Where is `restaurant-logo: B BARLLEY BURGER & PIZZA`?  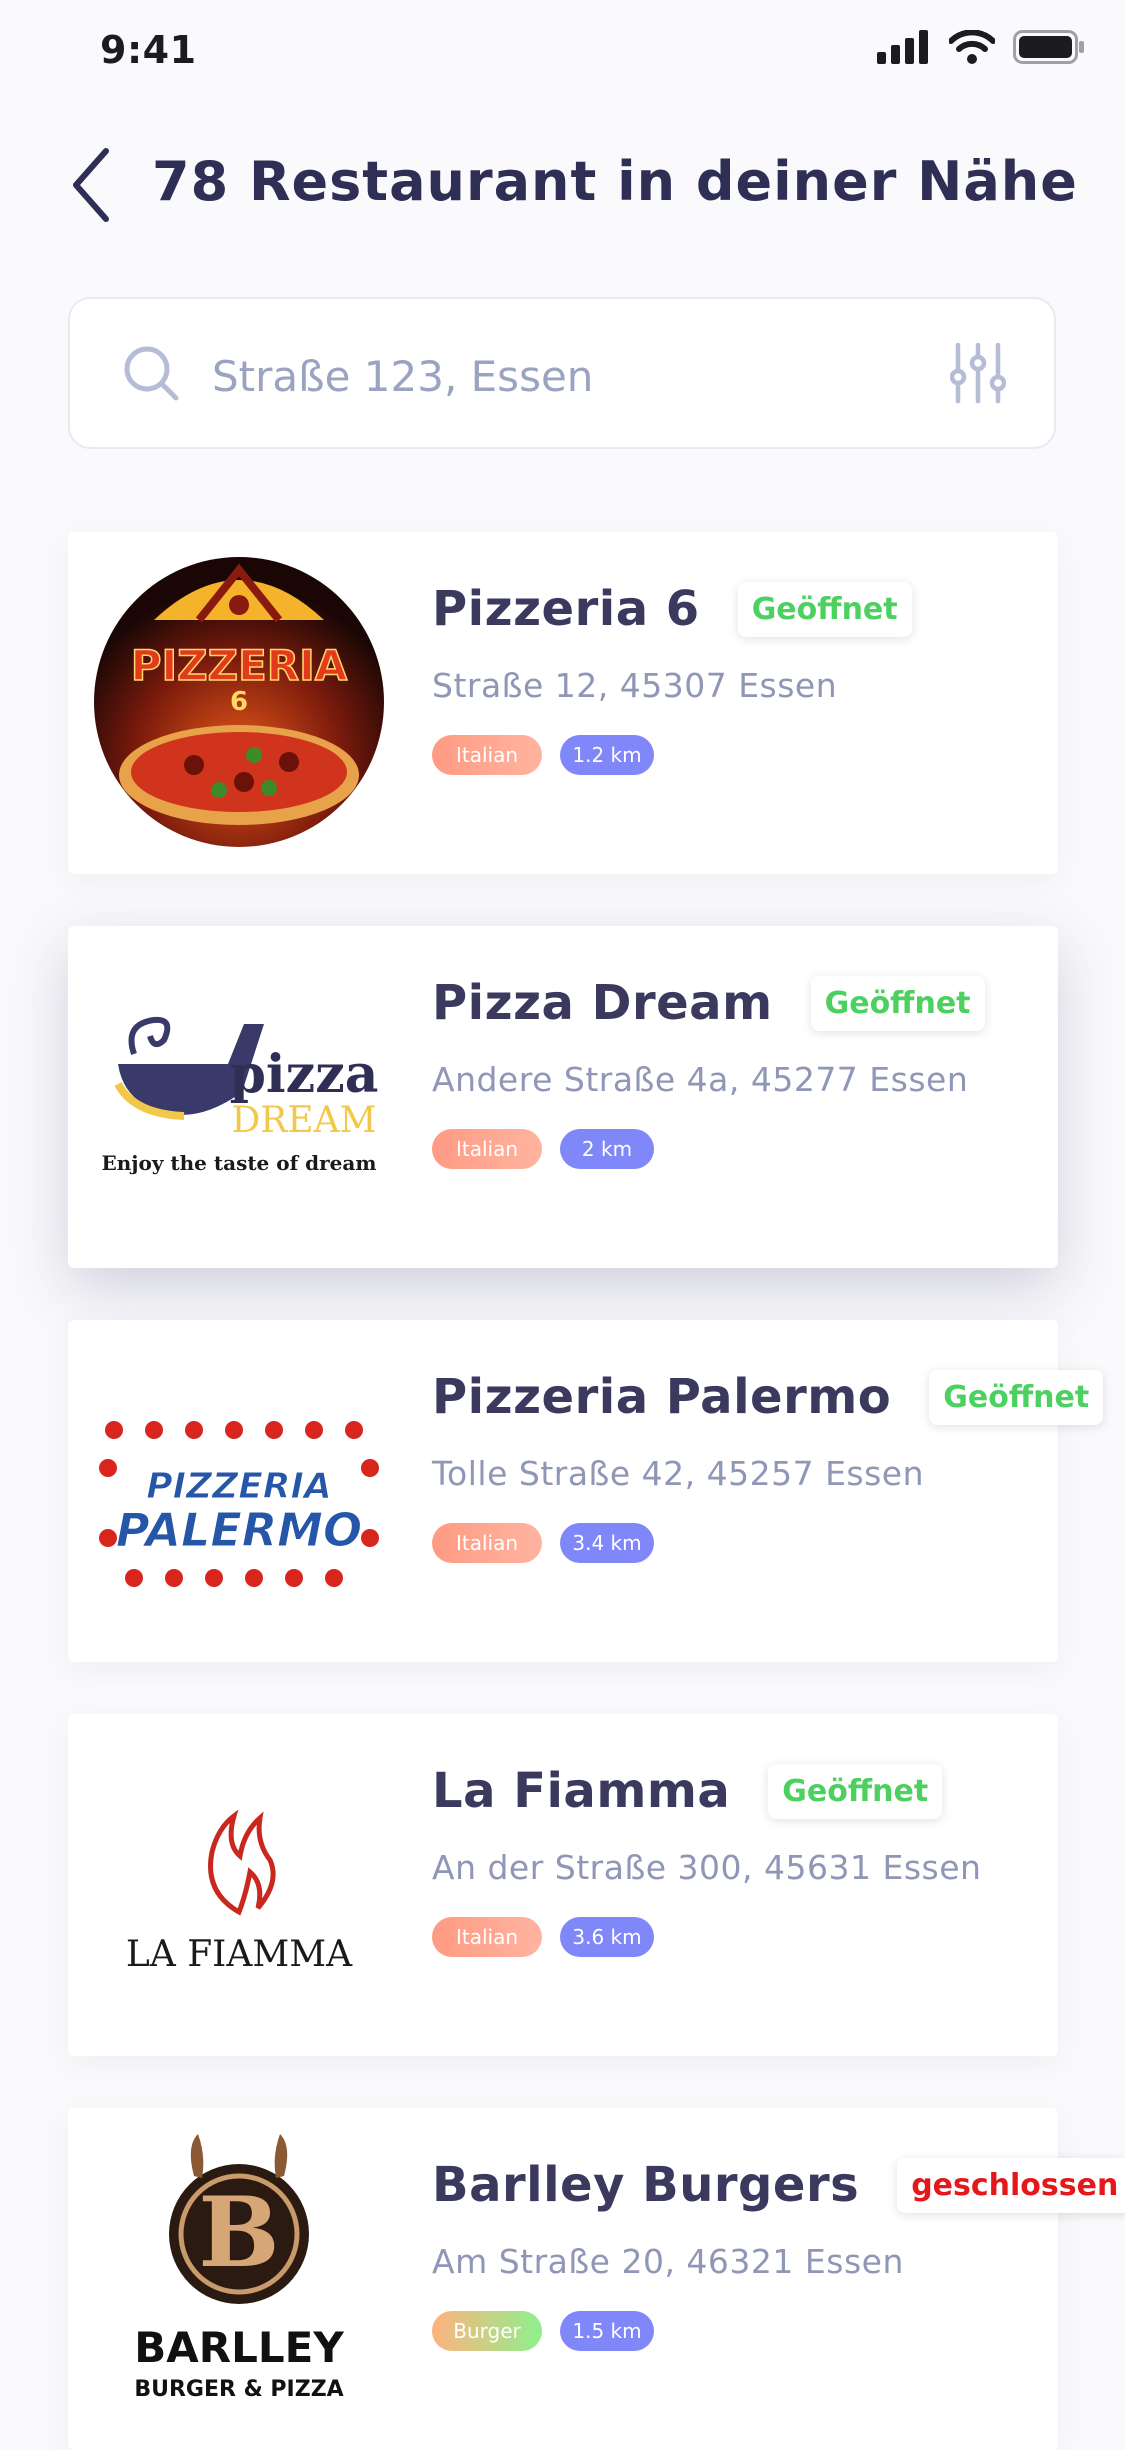
restaurant-logo: B BARLLEY BURGER & PIZZA is located at coordinates (239, 2278).